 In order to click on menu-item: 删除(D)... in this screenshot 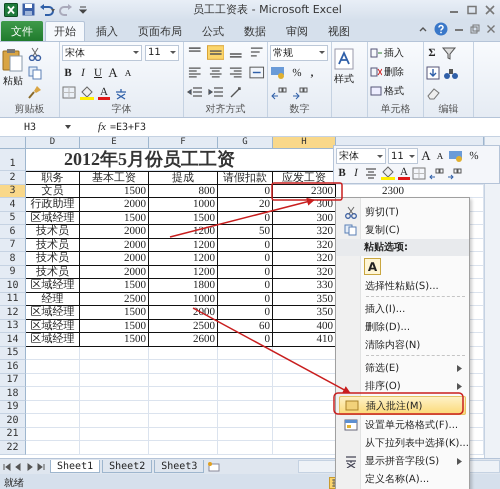, I will do `click(402, 327)`.